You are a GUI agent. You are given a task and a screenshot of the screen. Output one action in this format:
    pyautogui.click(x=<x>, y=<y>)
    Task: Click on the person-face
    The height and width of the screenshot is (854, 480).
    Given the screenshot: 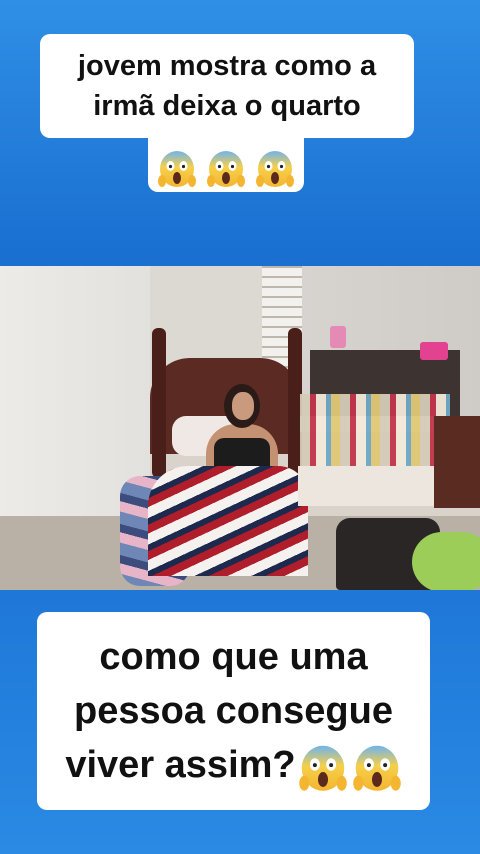 What is the action you would take?
    pyautogui.click(x=243, y=406)
    